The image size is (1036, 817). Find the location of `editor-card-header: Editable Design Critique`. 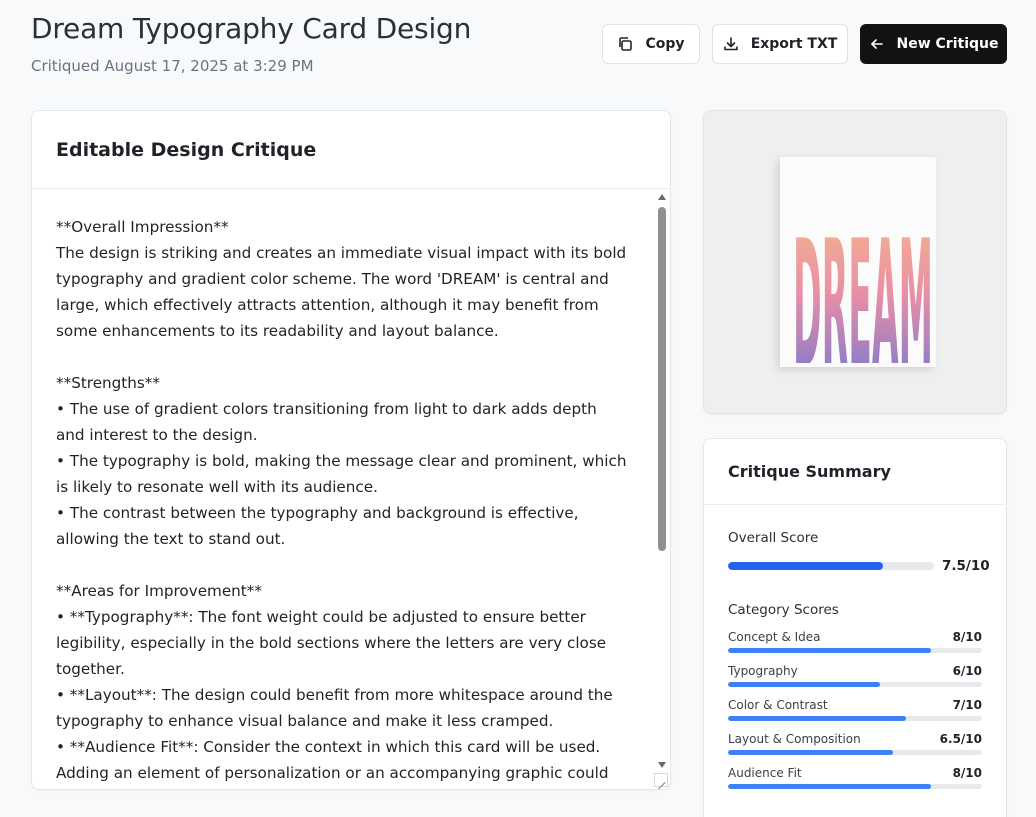

editor-card-header: Editable Design Critique is located at coordinates (351, 150).